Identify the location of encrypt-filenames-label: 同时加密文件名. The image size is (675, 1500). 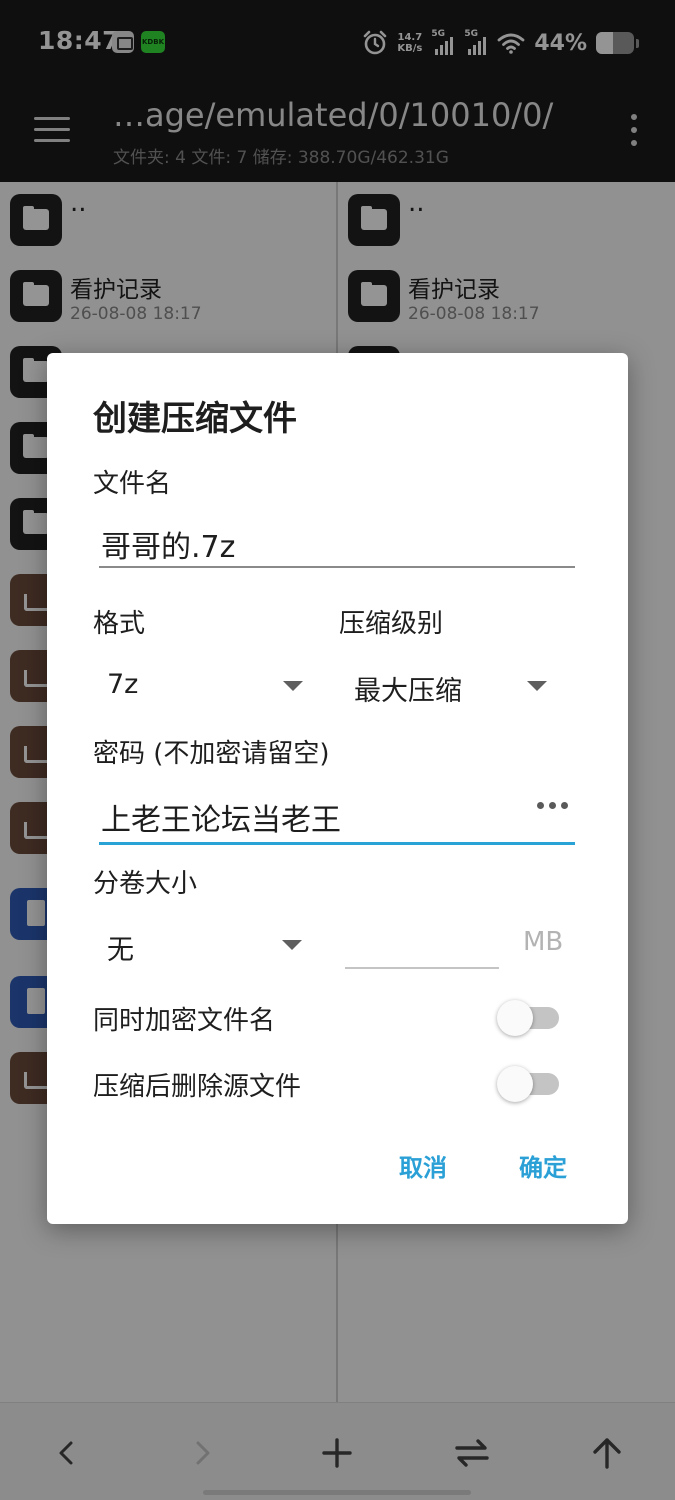
(184, 1021).